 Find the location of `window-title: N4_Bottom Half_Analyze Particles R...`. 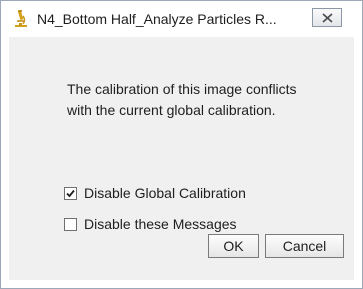

window-title: N4_Bottom Half_Analyze Particles R... is located at coordinates (157, 19).